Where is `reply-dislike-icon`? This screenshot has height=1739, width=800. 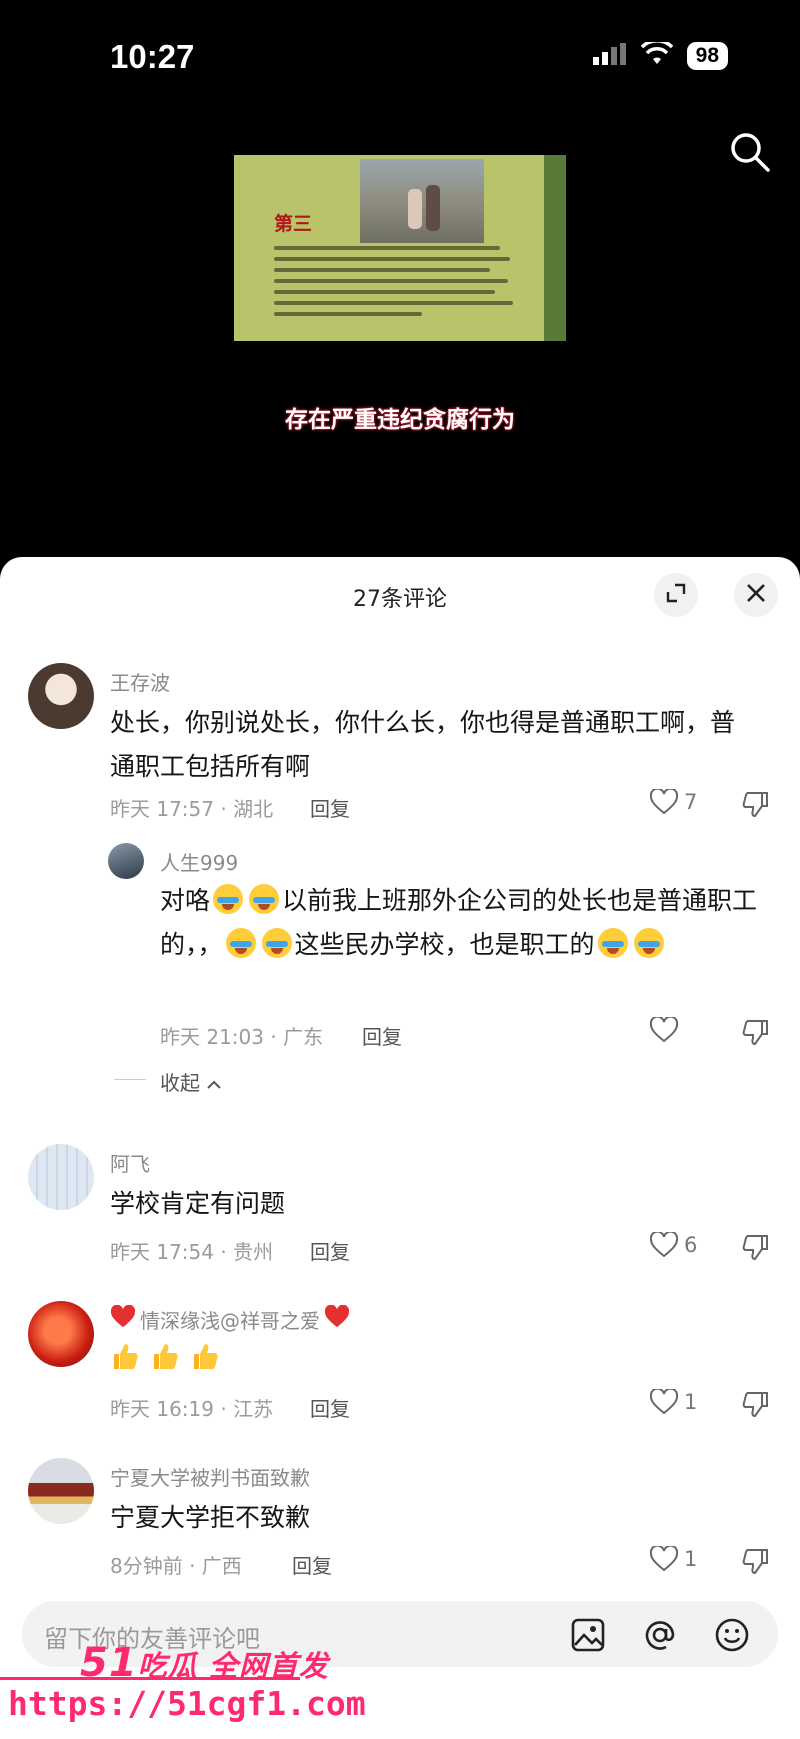
reply-dislike-icon is located at coordinates (755, 1032).